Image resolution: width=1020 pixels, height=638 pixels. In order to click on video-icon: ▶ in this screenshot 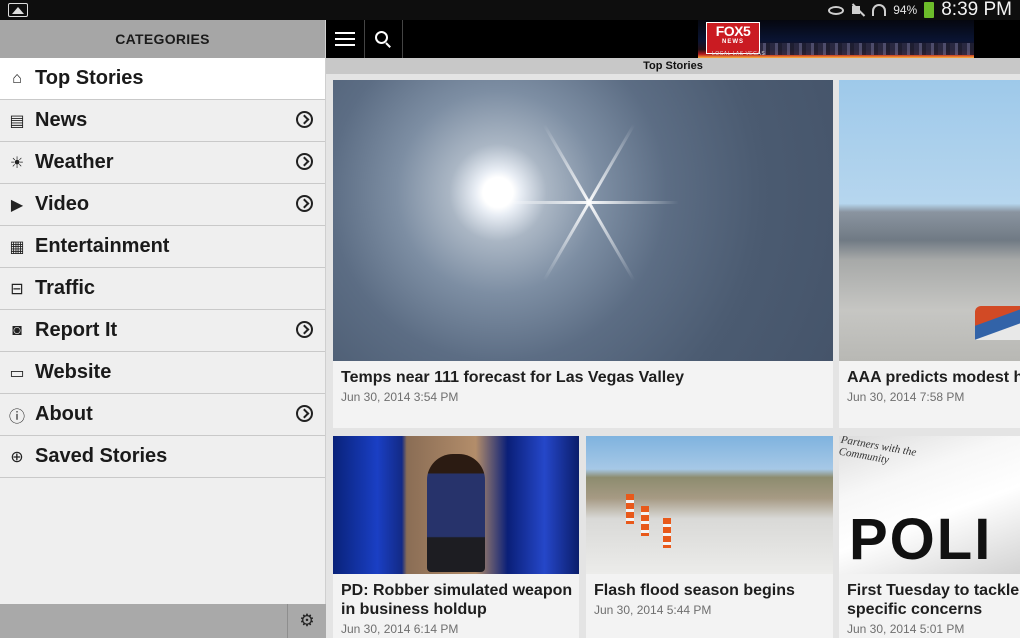, I will do `click(17, 205)`.